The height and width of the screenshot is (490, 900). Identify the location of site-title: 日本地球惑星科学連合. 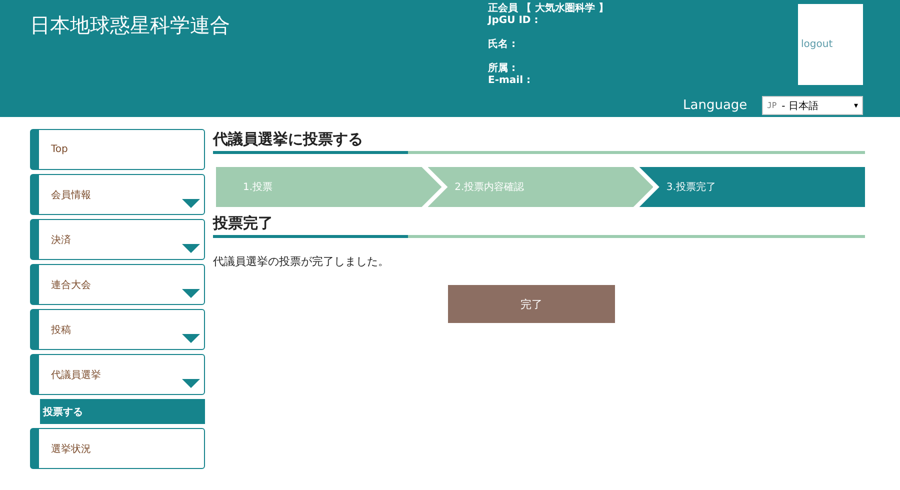
(130, 25).